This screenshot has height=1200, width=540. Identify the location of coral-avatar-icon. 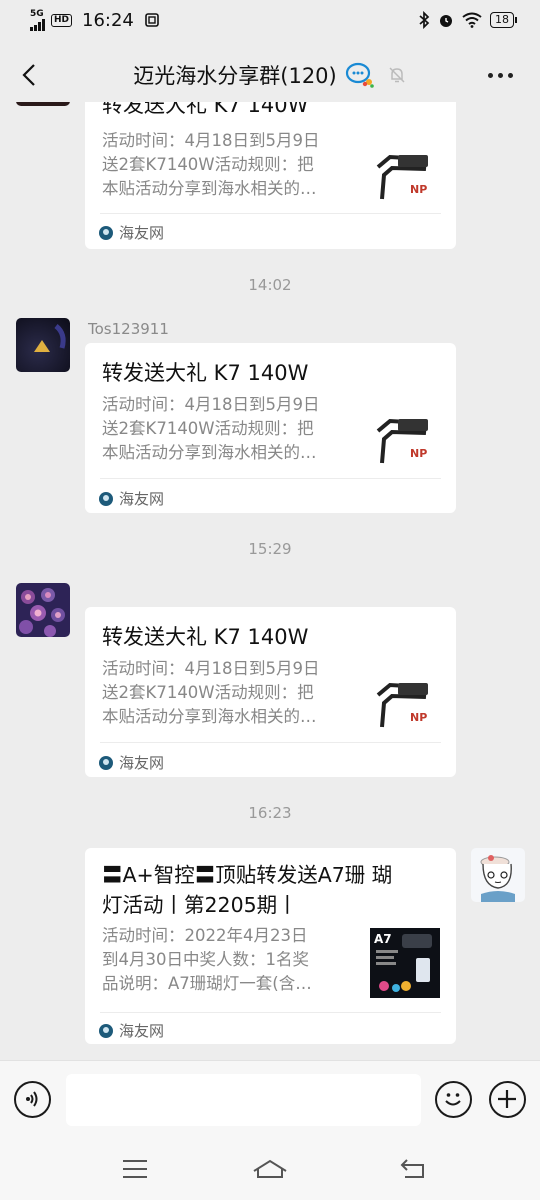
(50, 338).